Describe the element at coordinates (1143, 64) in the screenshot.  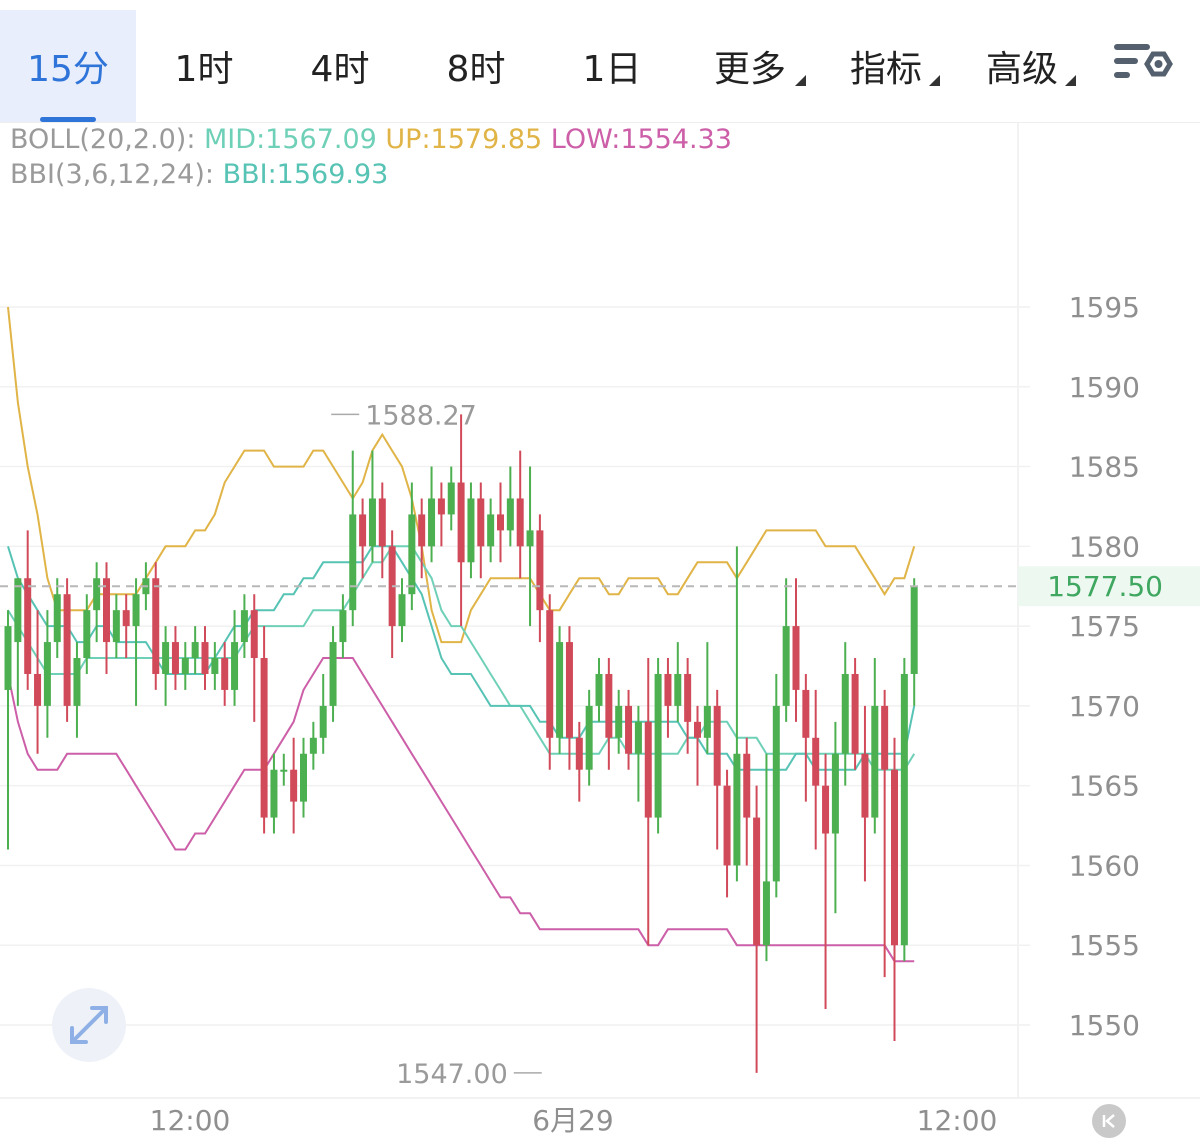
I see `chart-settings-icon` at that location.